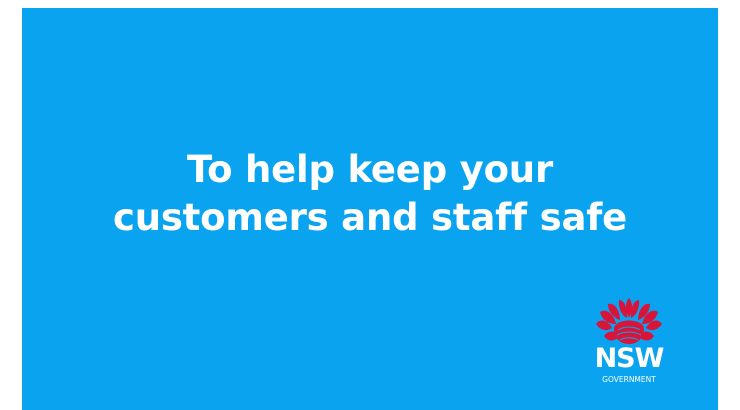  What do you see at coordinates (629, 379) in the screenshot?
I see `logo-subtext: GOVERNMENT` at bounding box center [629, 379].